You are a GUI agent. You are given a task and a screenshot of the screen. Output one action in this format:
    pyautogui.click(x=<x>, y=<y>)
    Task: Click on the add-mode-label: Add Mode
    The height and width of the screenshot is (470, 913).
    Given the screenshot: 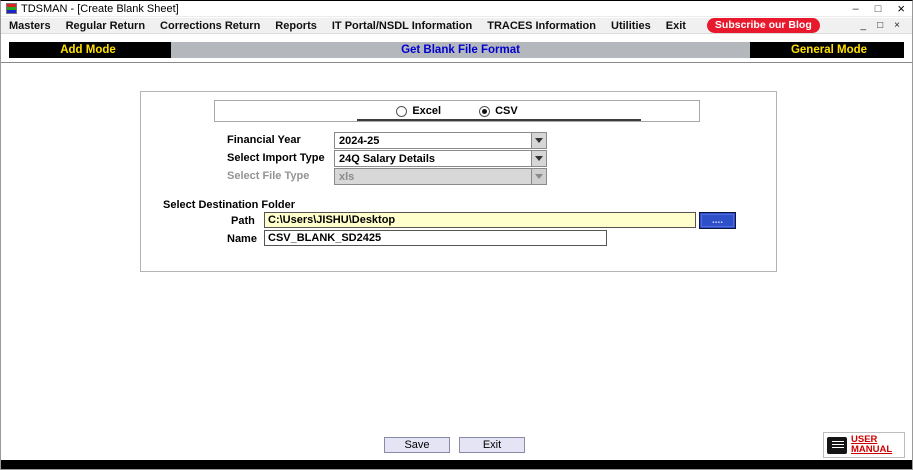 What is the action you would take?
    pyautogui.click(x=88, y=50)
    